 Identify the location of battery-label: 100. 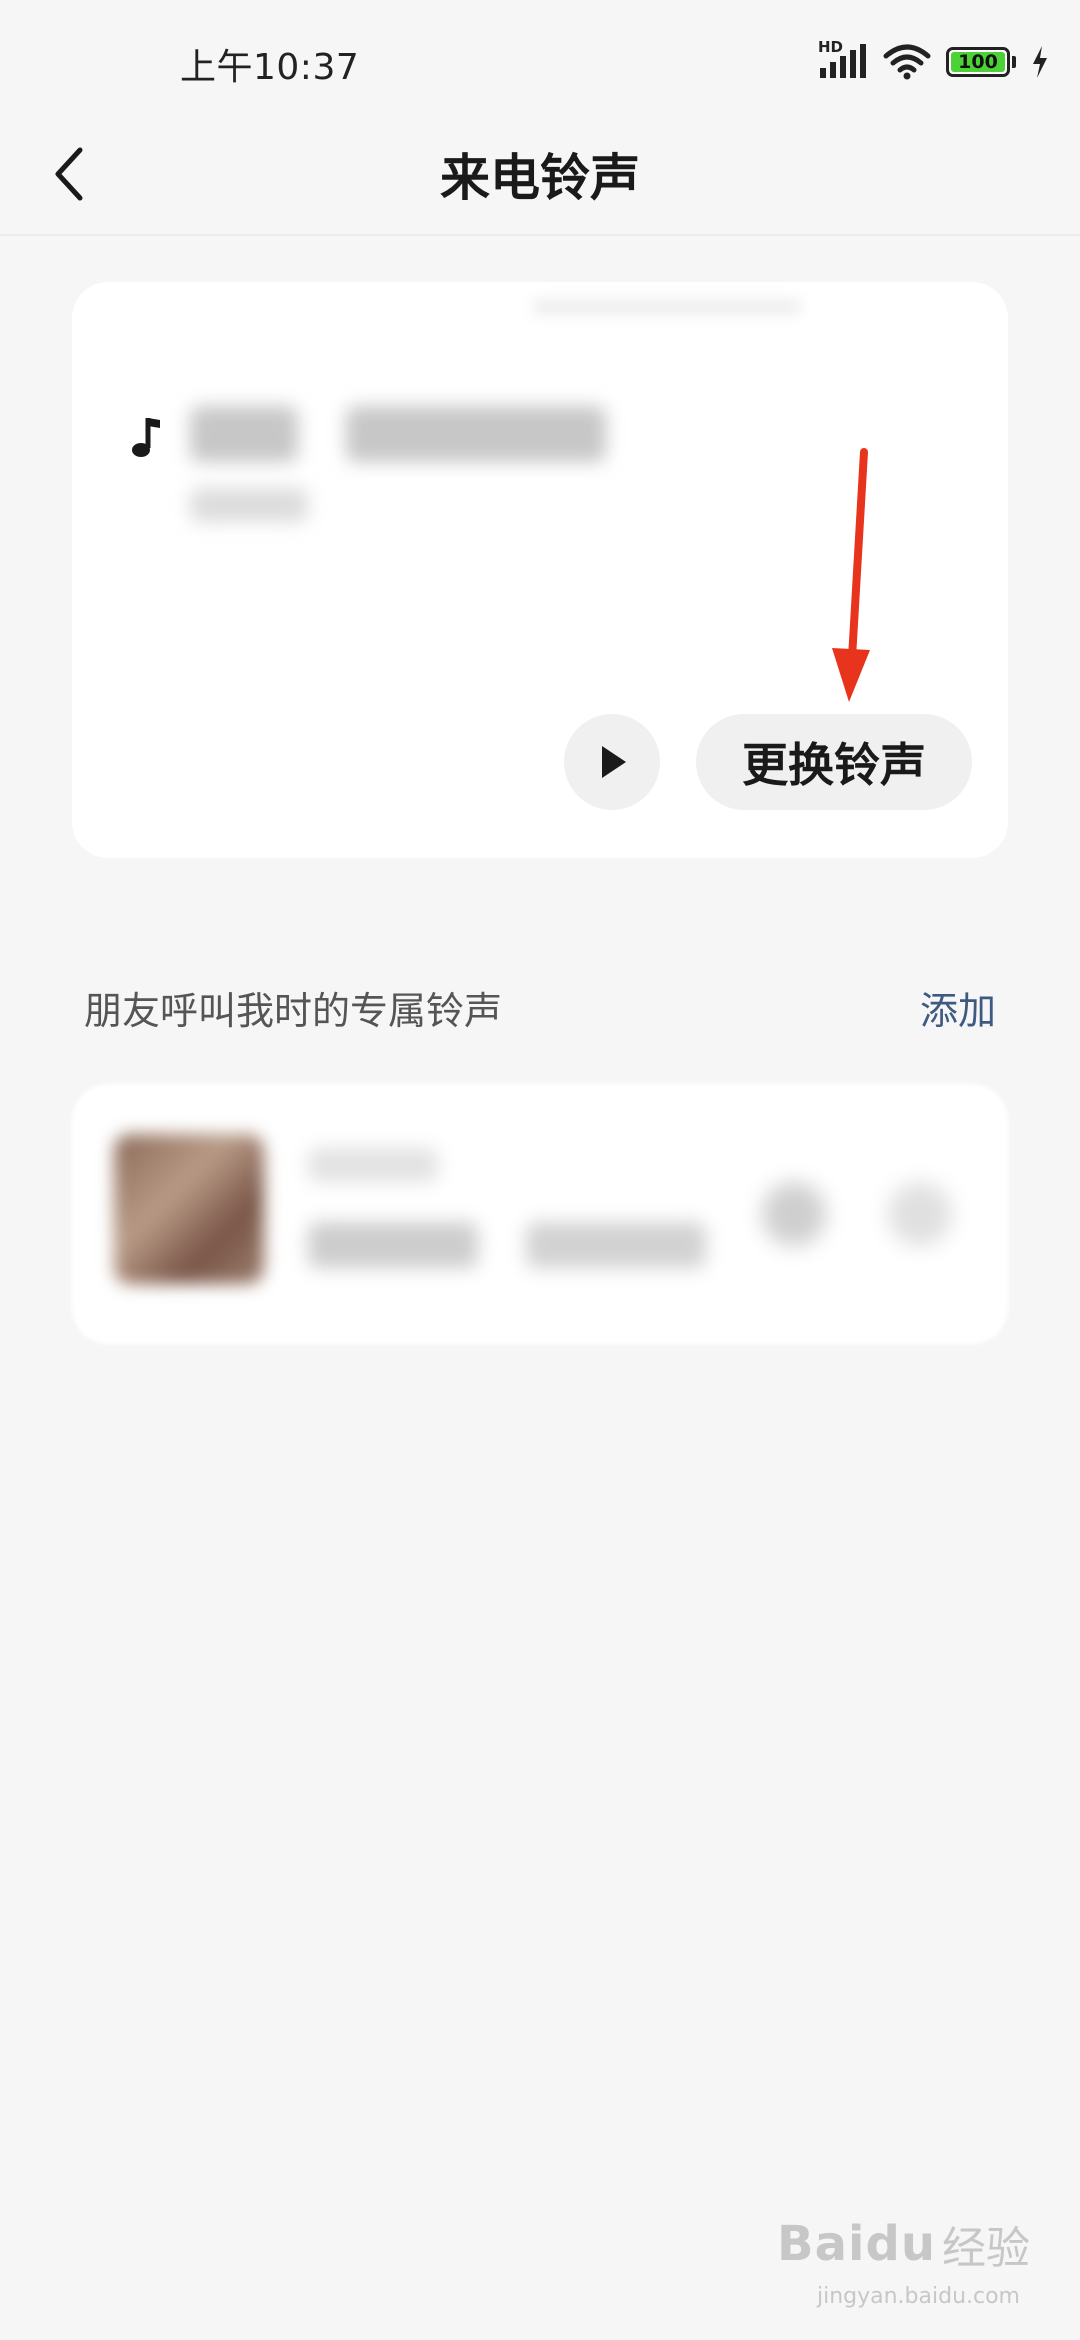
(978, 62).